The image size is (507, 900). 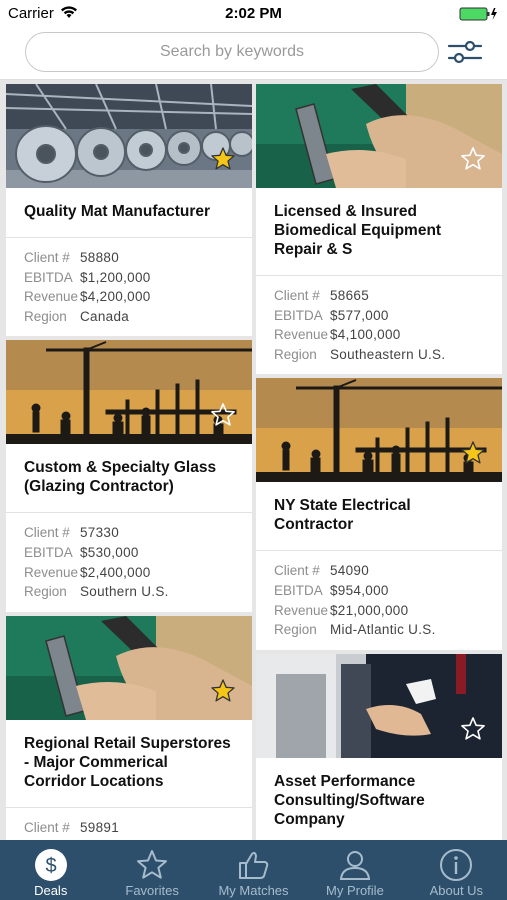 What do you see at coordinates (100, 533) in the screenshot?
I see `client-number: 57330` at bounding box center [100, 533].